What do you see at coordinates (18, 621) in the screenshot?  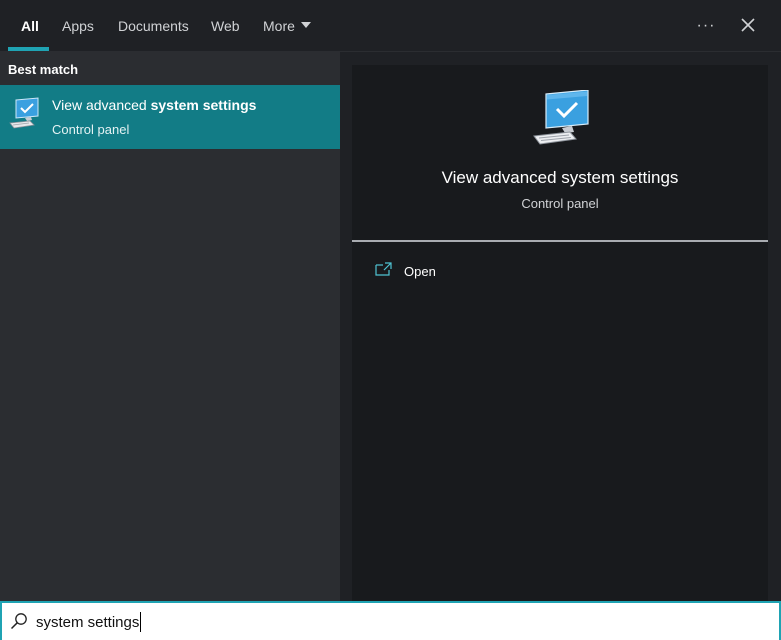 I see `search-icon` at bounding box center [18, 621].